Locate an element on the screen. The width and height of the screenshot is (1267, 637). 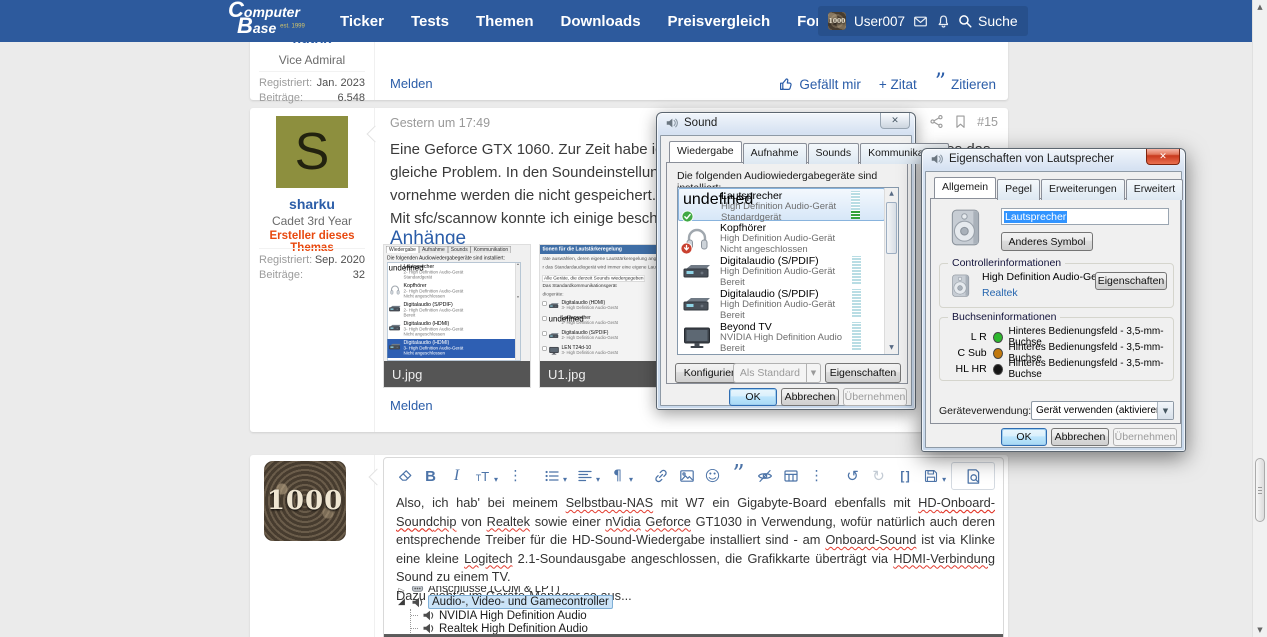
properties-button: Eigenschaften is located at coordinates (863, 373).